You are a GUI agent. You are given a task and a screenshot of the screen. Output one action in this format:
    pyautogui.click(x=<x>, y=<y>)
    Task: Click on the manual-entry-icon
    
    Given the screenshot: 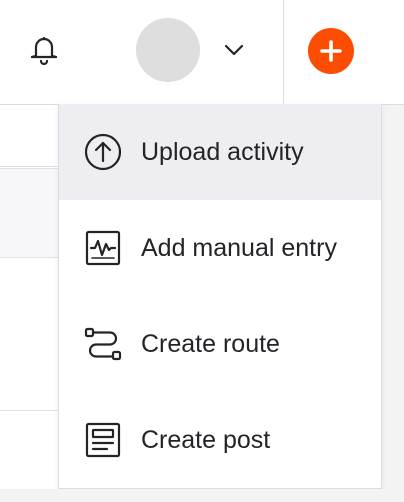 What is the action you would take?
    pyautogui.click(x=103, y=248)
    